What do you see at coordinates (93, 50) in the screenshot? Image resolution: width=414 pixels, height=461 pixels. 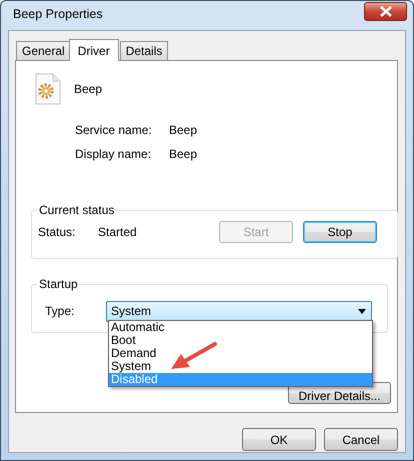 I see `tab: Driver` at bounding box center [93, 50].